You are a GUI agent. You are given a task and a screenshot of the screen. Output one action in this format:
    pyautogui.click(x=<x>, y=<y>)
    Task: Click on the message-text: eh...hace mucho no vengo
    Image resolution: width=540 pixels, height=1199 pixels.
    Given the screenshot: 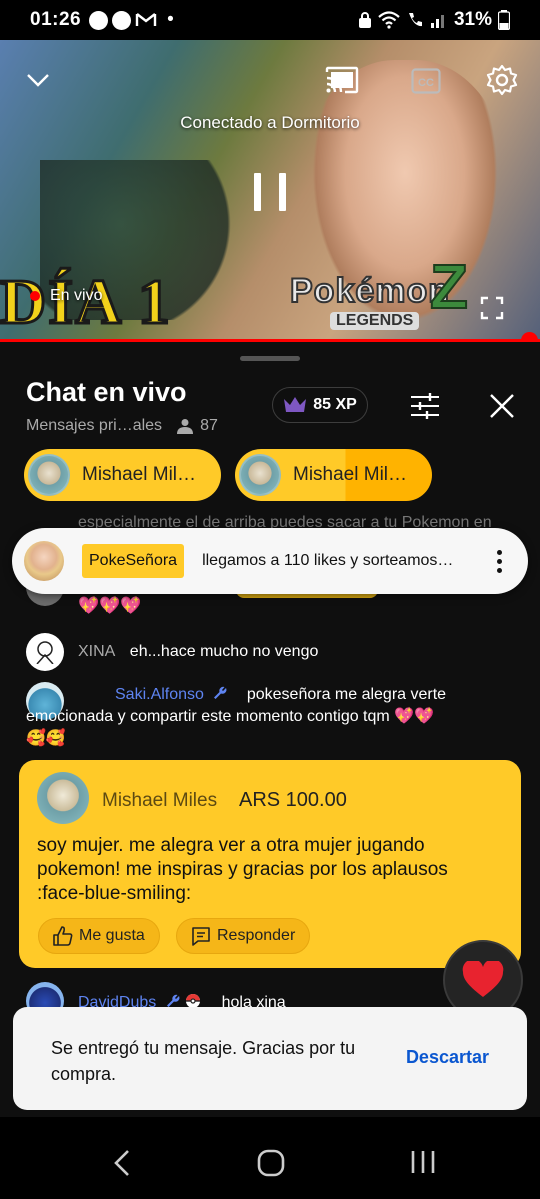 What is the action you would take?
    pyautogui.click(x=224, y=651)
    